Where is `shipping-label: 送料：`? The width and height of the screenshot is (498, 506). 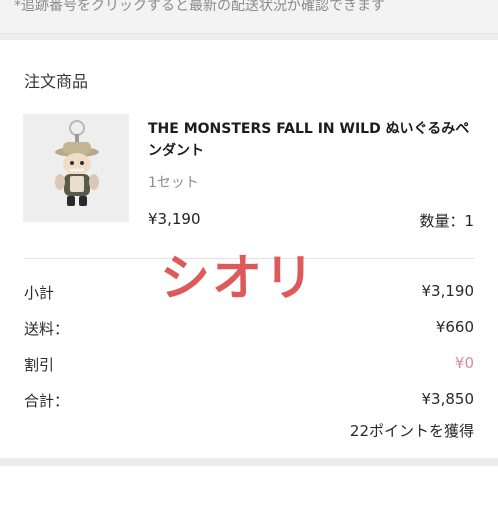
shipping-label: 送料： is located at coordinates (47, 329).